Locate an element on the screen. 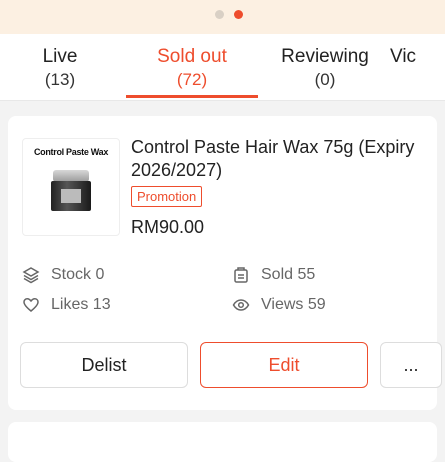 The image size is (445, 462). sold-label: Sold 55 is located at coordinates (288, 274).